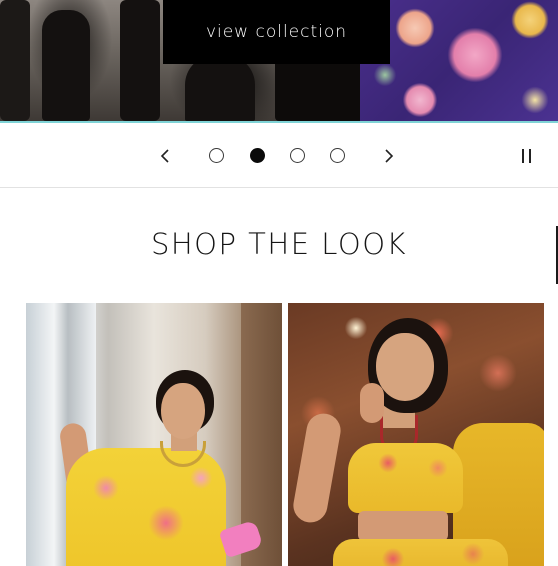 This screenshot has width=558, height=566. What do you see at coordinates (317, 468) in the screenshot?
I see `raised-arm` at bounding box center [317, 468].